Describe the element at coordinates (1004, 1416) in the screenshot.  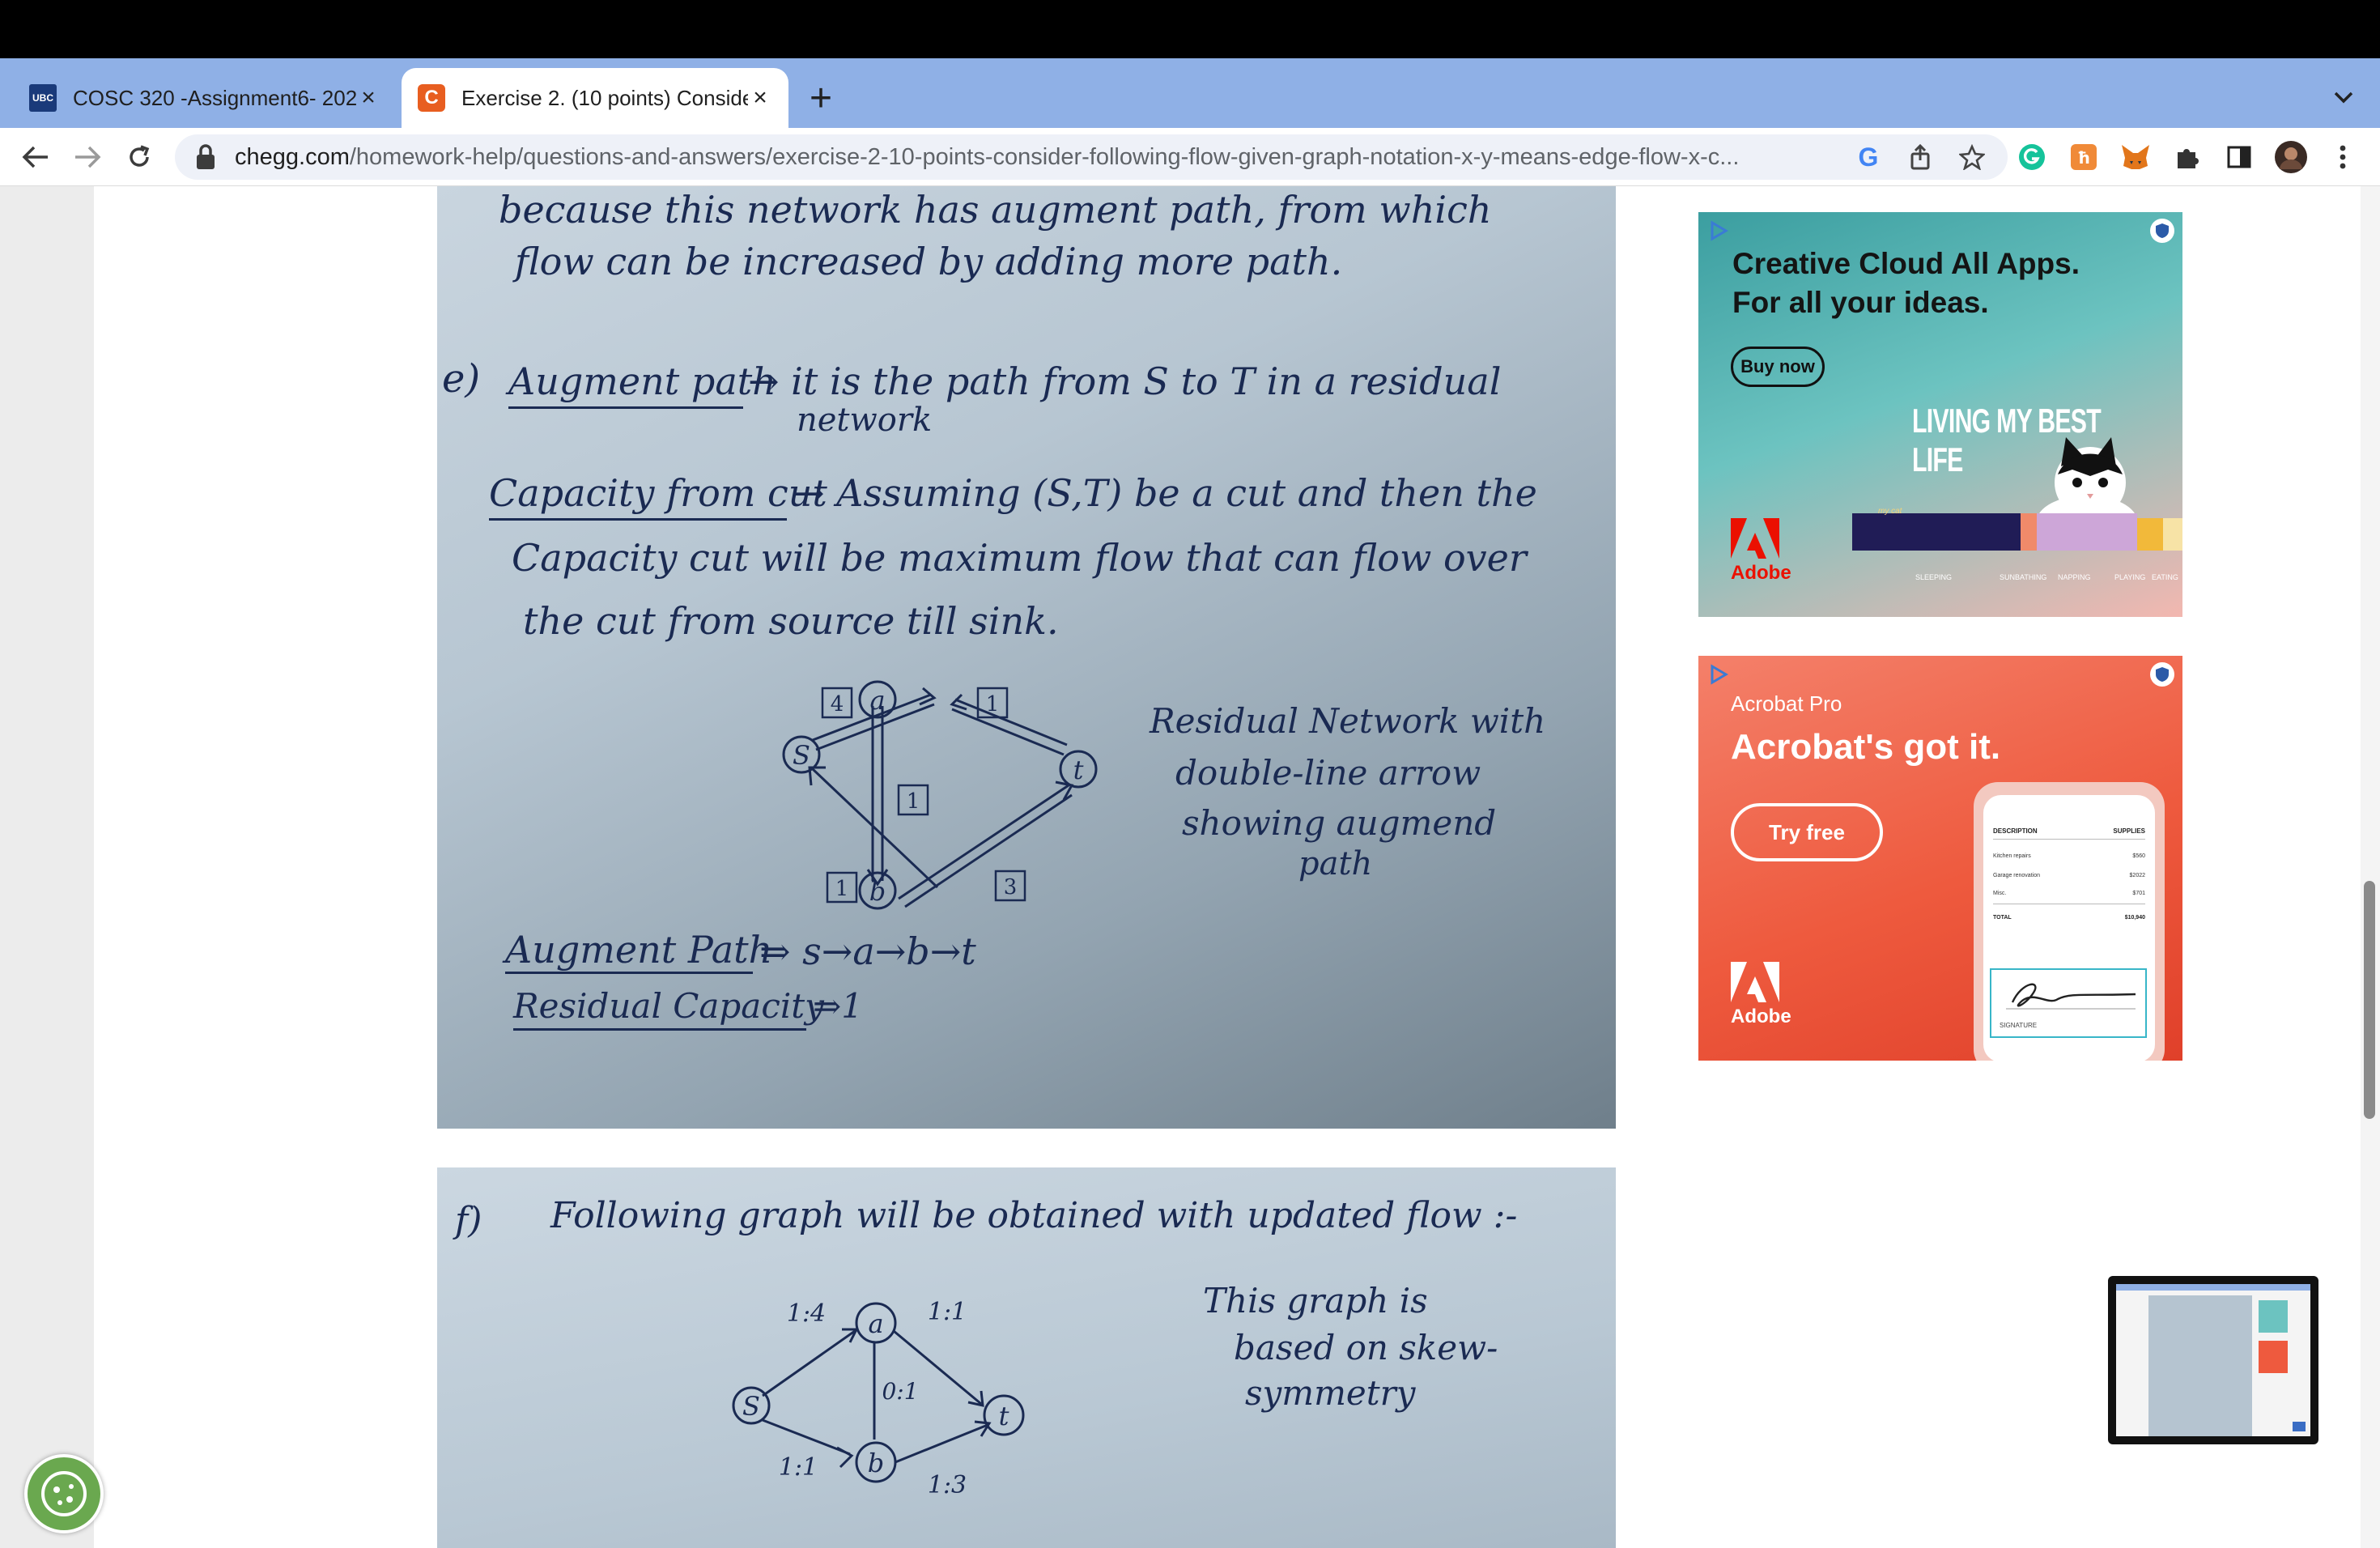
I see `graph2-node-t: t` at that location.